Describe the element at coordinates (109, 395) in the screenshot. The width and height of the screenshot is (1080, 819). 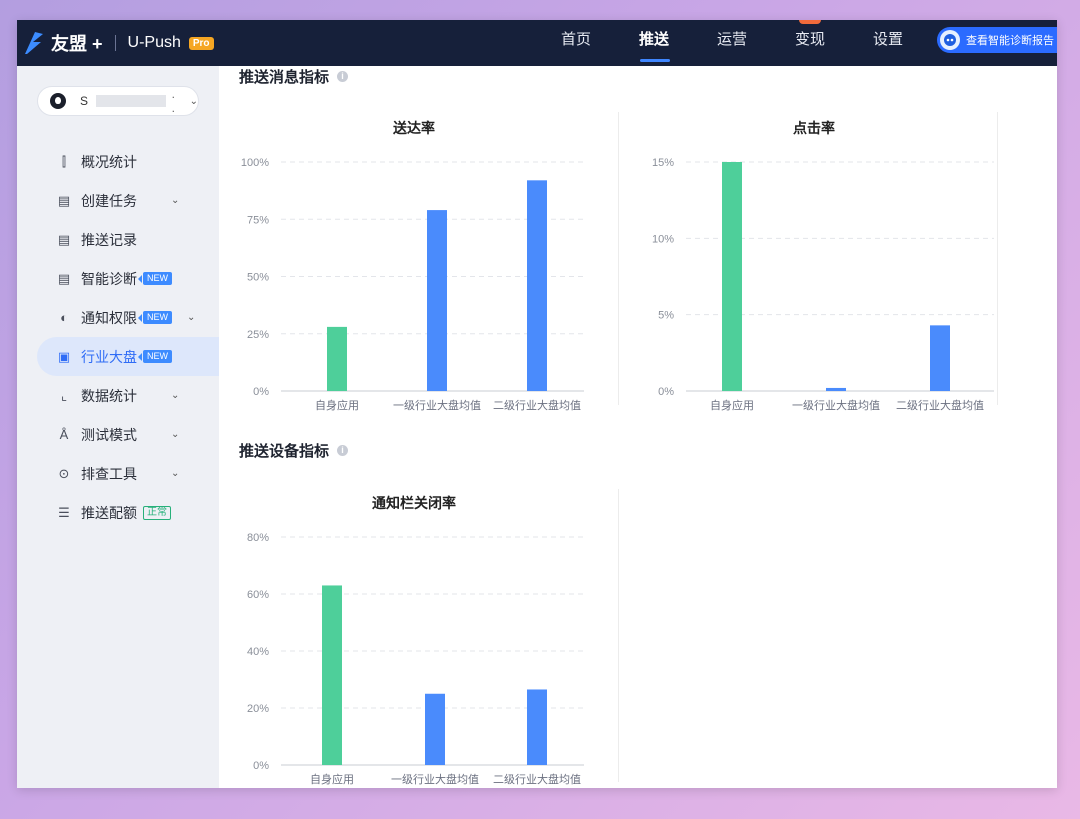
I see `sidebar-item-label: 数据统计` at that location.